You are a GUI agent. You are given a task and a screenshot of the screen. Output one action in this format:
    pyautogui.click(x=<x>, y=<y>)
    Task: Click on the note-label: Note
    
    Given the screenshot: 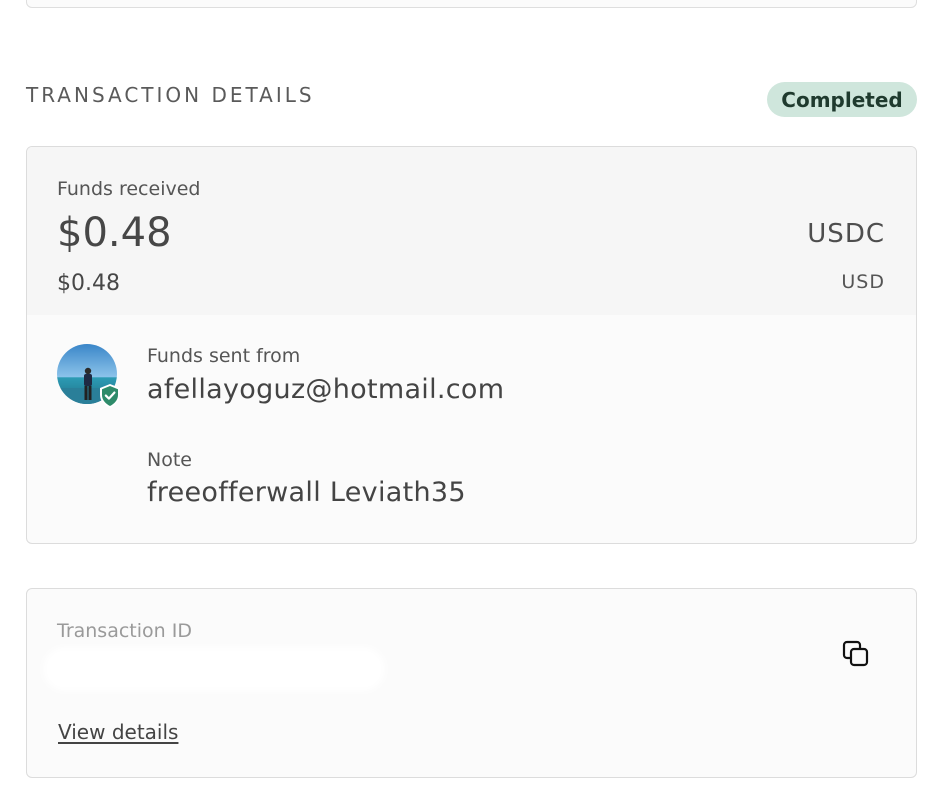 What is the action you would take?
    pyautogui.click(x=169, y=460)
    